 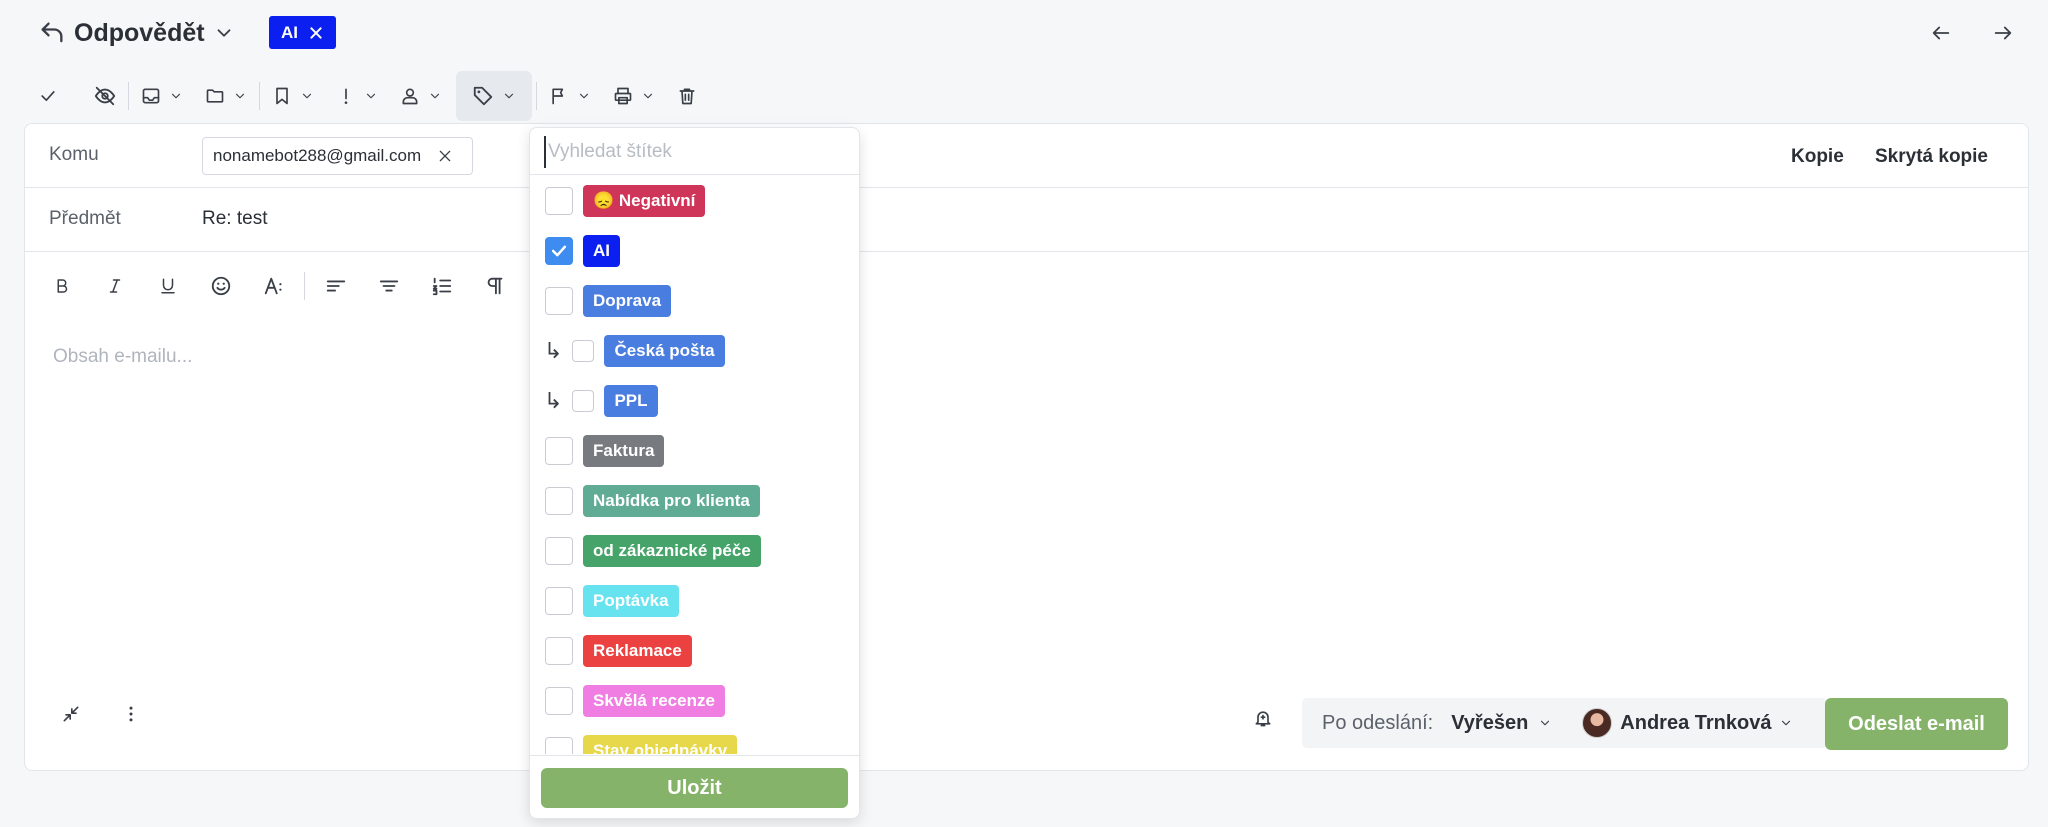 What do you see at coordinates (302, 32) in the screenshot?
I see `applied-tag-chip: AI` at bounding box center [302, 32].